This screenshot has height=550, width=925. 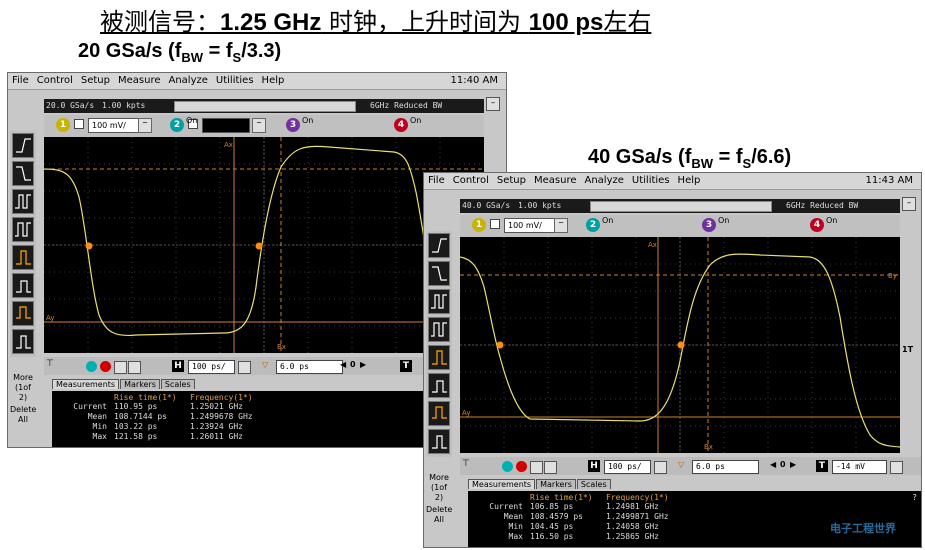 I want to click on channel-3-icon: 3, so click(x=293, y=125).